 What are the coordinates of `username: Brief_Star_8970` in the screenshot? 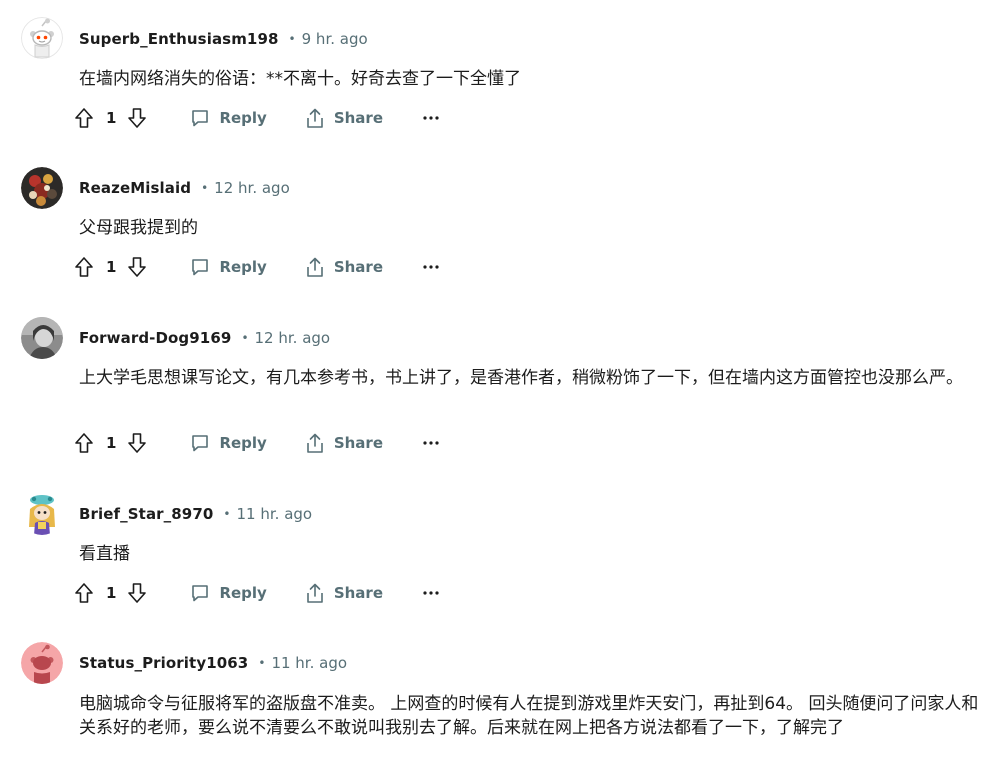 It's located at (146, 514).